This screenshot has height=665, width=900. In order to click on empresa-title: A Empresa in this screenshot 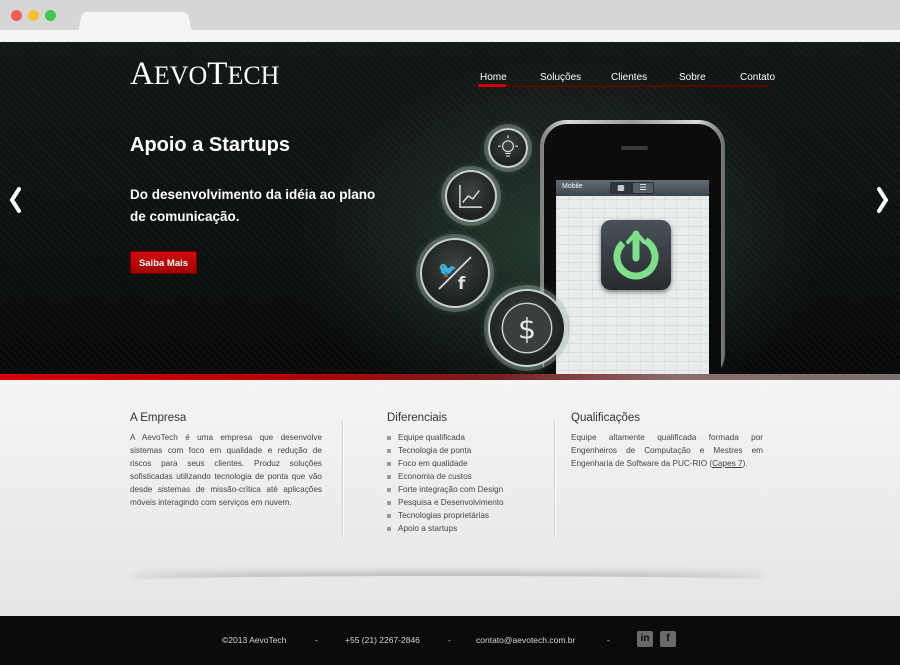, I will do `click(158, 418)`.